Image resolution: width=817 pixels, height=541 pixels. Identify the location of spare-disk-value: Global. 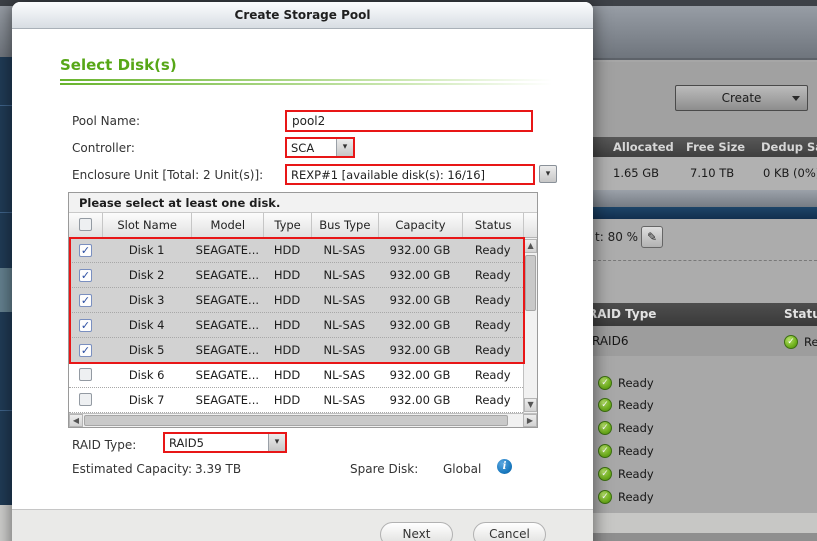
(462, 469).